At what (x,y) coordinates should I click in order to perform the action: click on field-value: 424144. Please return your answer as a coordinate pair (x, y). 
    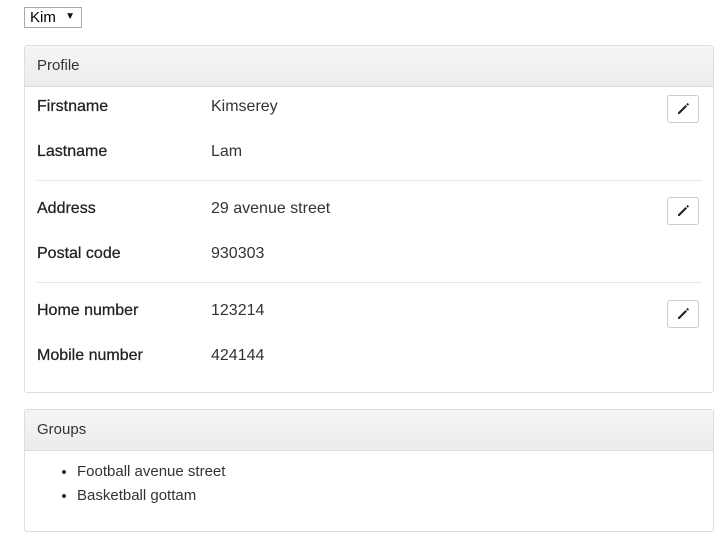
    Looking at the image, I should click on (238, 355).